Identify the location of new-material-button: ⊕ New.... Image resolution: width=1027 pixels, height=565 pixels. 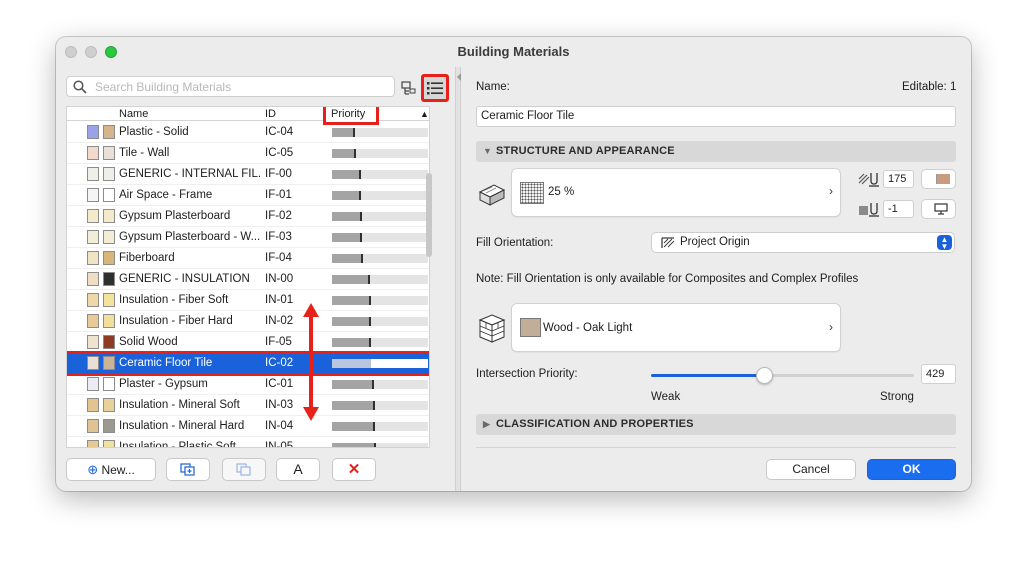
(111, 469).